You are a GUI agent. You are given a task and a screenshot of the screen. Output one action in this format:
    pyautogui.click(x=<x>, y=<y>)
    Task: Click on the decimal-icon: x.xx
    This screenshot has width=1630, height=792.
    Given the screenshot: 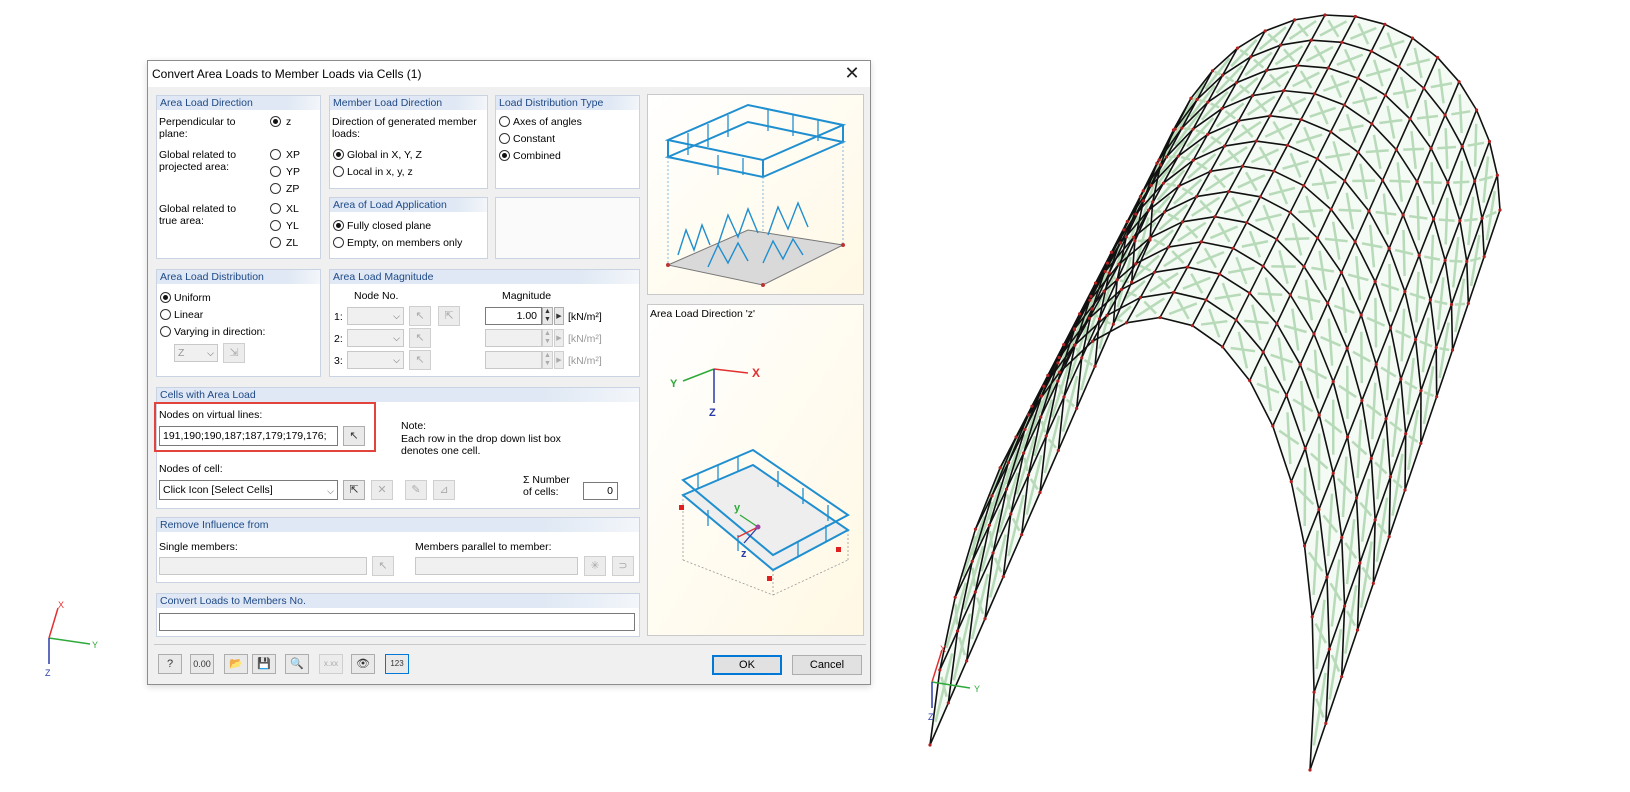 What is the action you would take?
    pyautogui.click(x=331, y=664)
    